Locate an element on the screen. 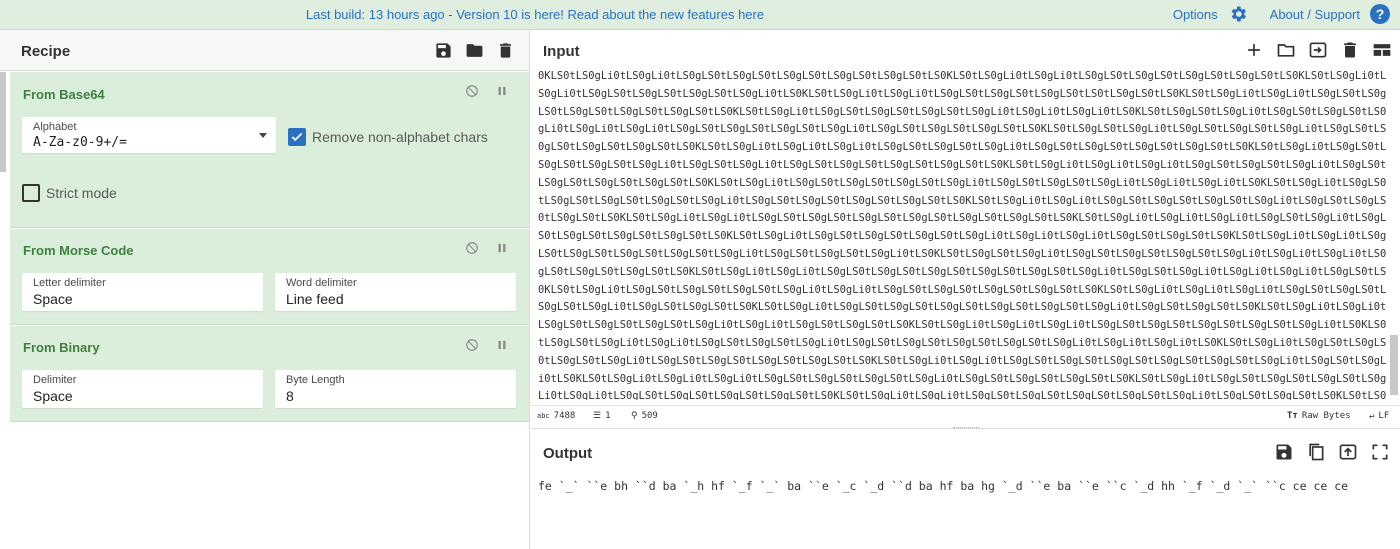 This screenshot has height=549, width=1400. byte-length-label: Byte Length is located at coordinates (315, 380).